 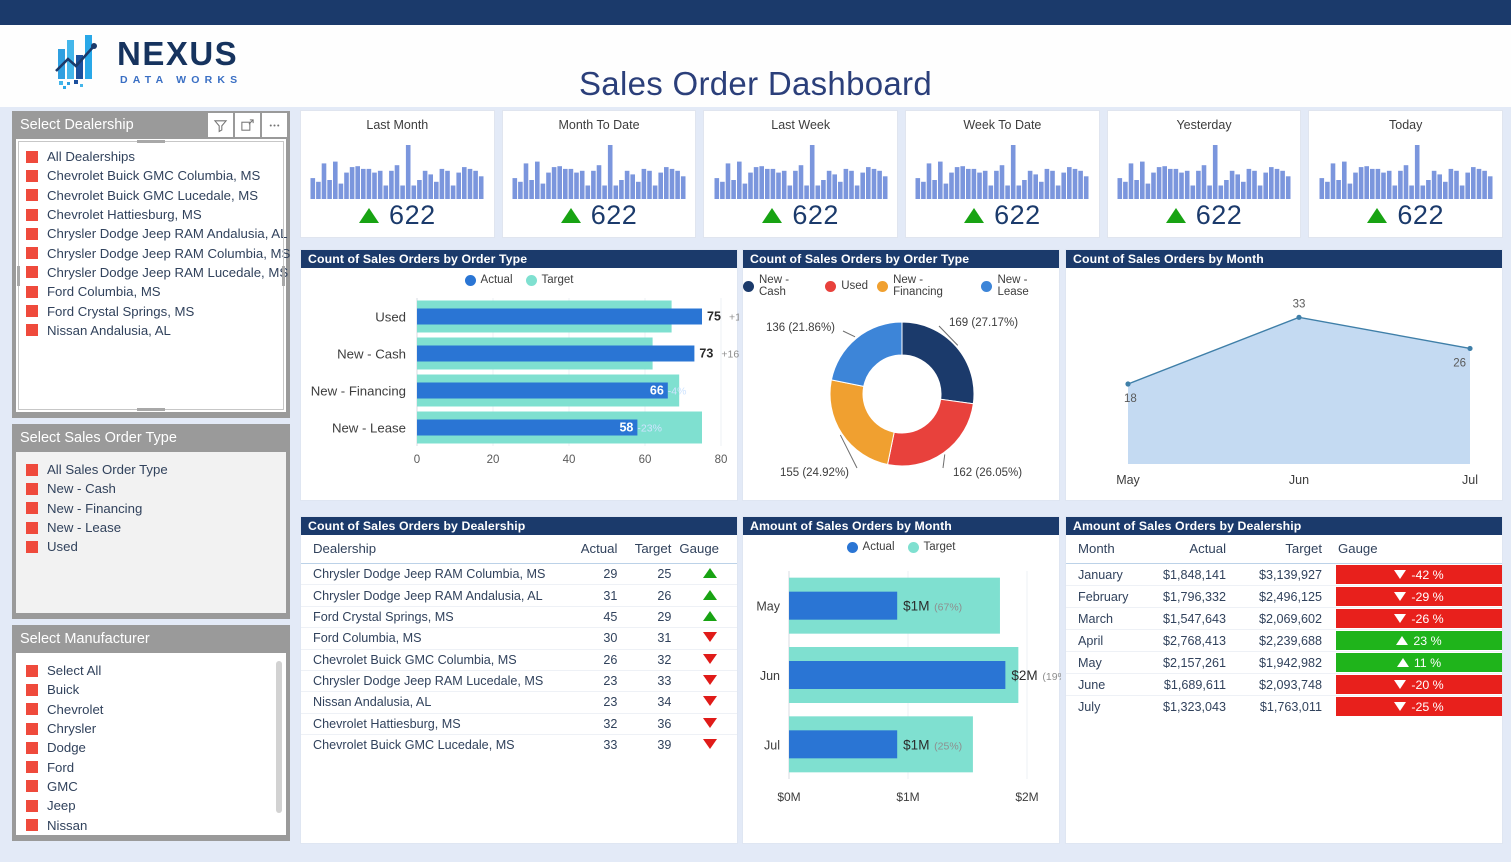 I want to click on kpi-card: Yesterday 622, so click(x=1204, y=174).